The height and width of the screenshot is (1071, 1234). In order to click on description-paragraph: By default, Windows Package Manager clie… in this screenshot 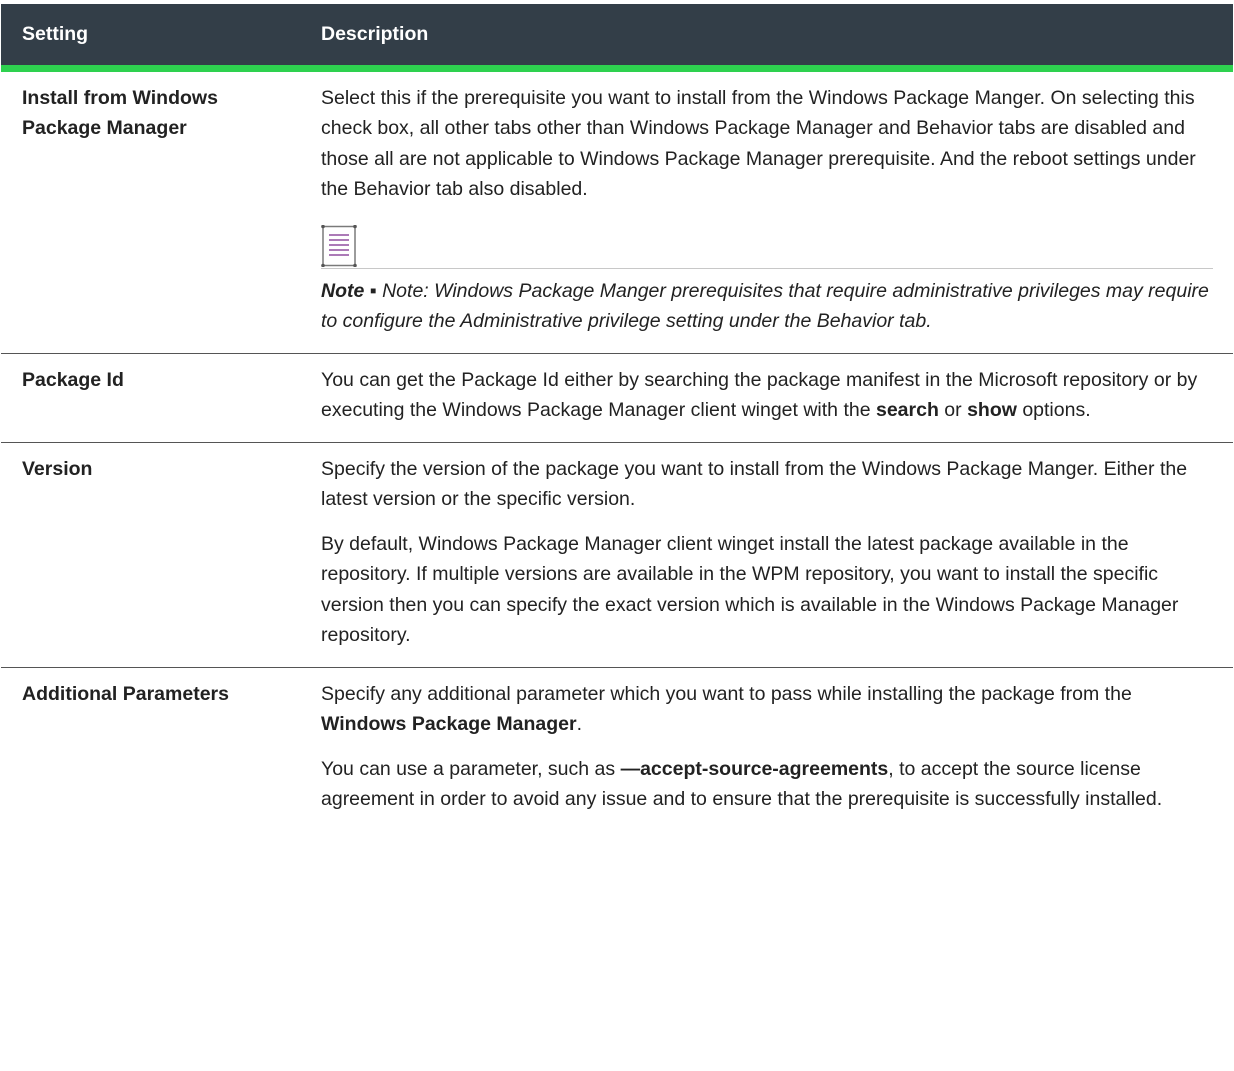, I will do `click(750, 589)`.